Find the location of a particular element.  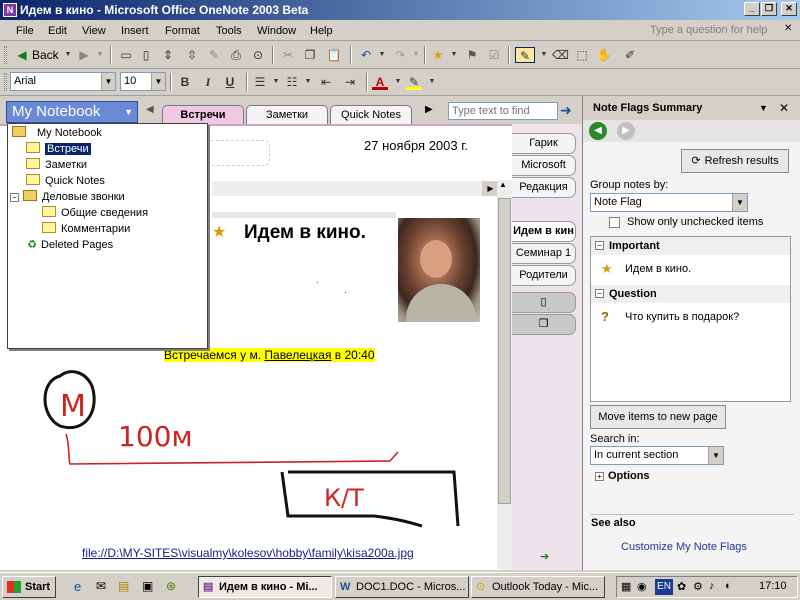

outlook-quick-icon: ✉ is located at coordinates (101, 586).